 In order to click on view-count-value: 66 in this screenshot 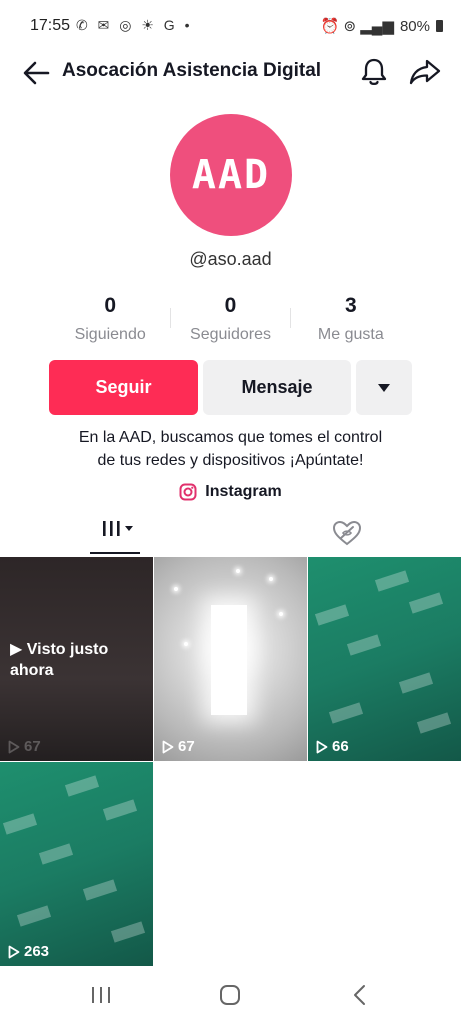, I will do `click(340, 746)`.